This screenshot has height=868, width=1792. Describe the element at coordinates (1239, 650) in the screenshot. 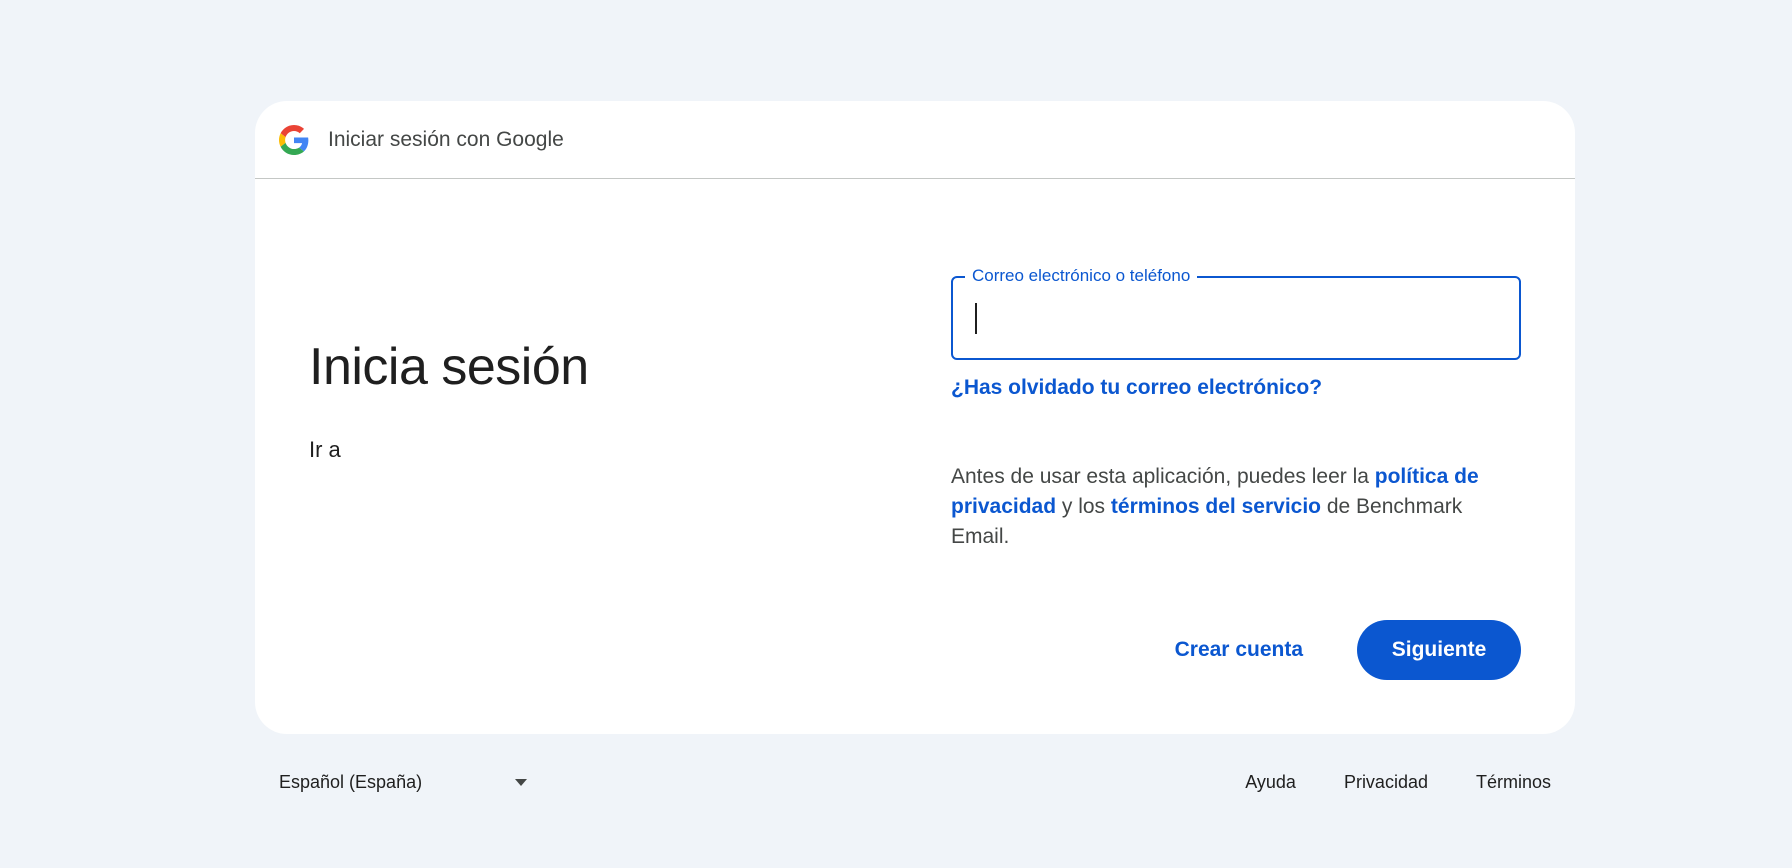

I see `create-account-button: Crear cuenta` at that location.